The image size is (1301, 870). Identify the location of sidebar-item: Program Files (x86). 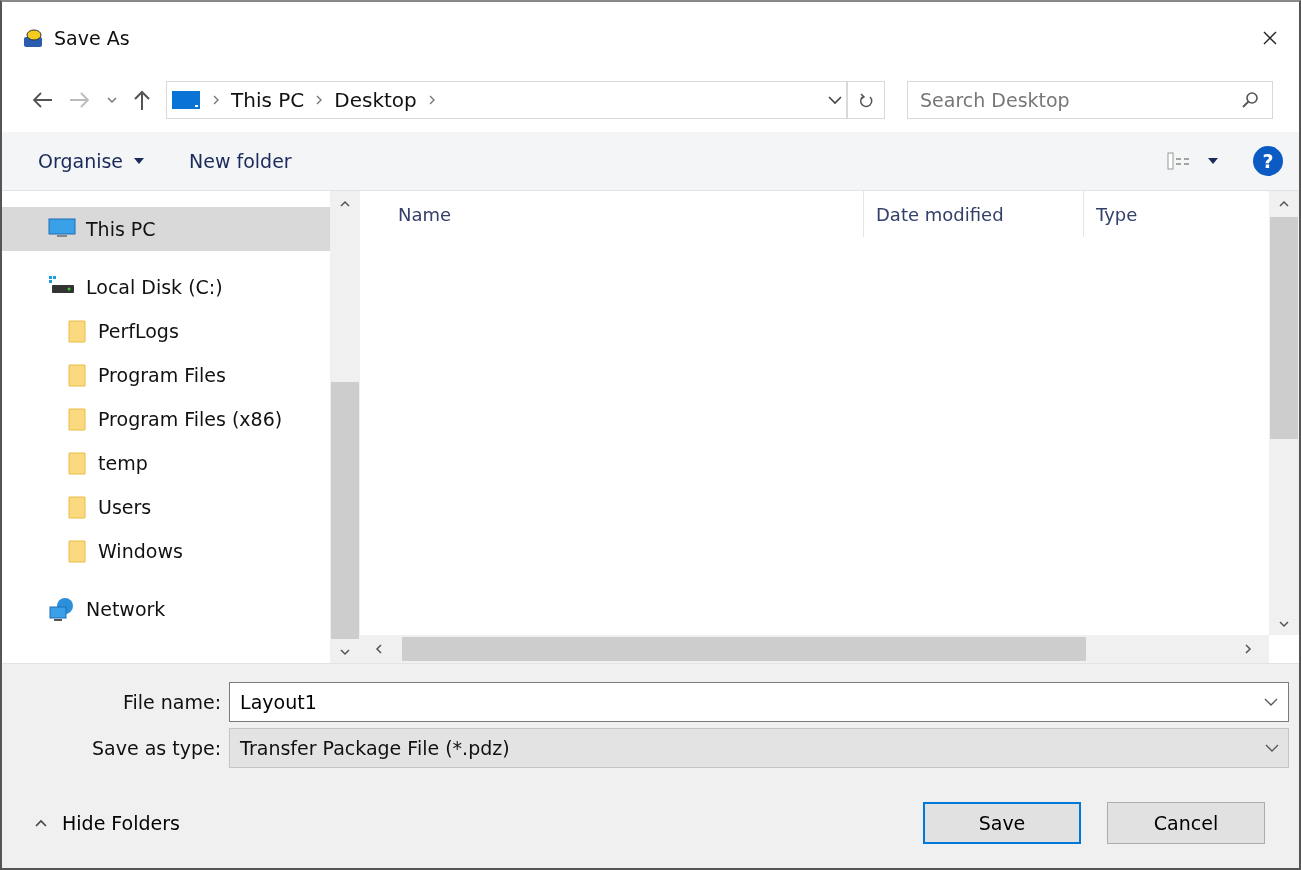
(166, 419).